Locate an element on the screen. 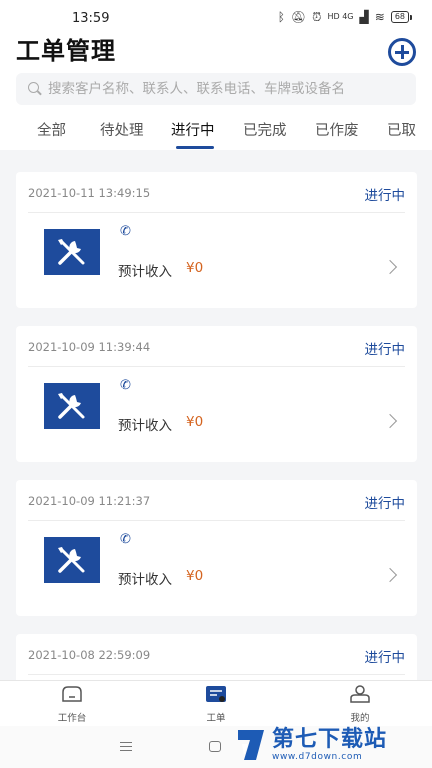 The height and width of the screenshot is (768, 432). watermark-url: www.d7down.com is located at coordinates (317, 757).